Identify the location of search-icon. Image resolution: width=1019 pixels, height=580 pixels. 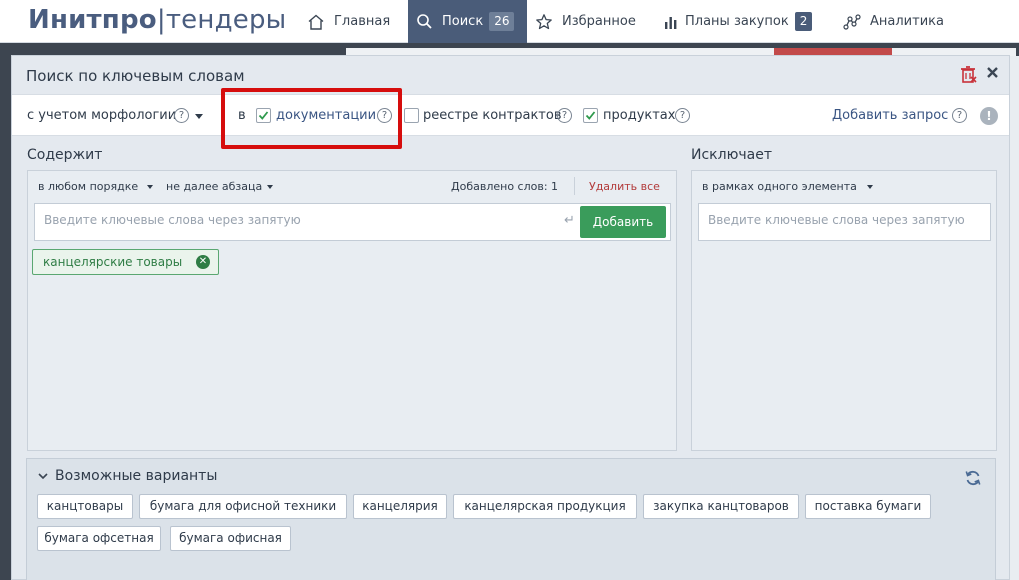
(424, 21).